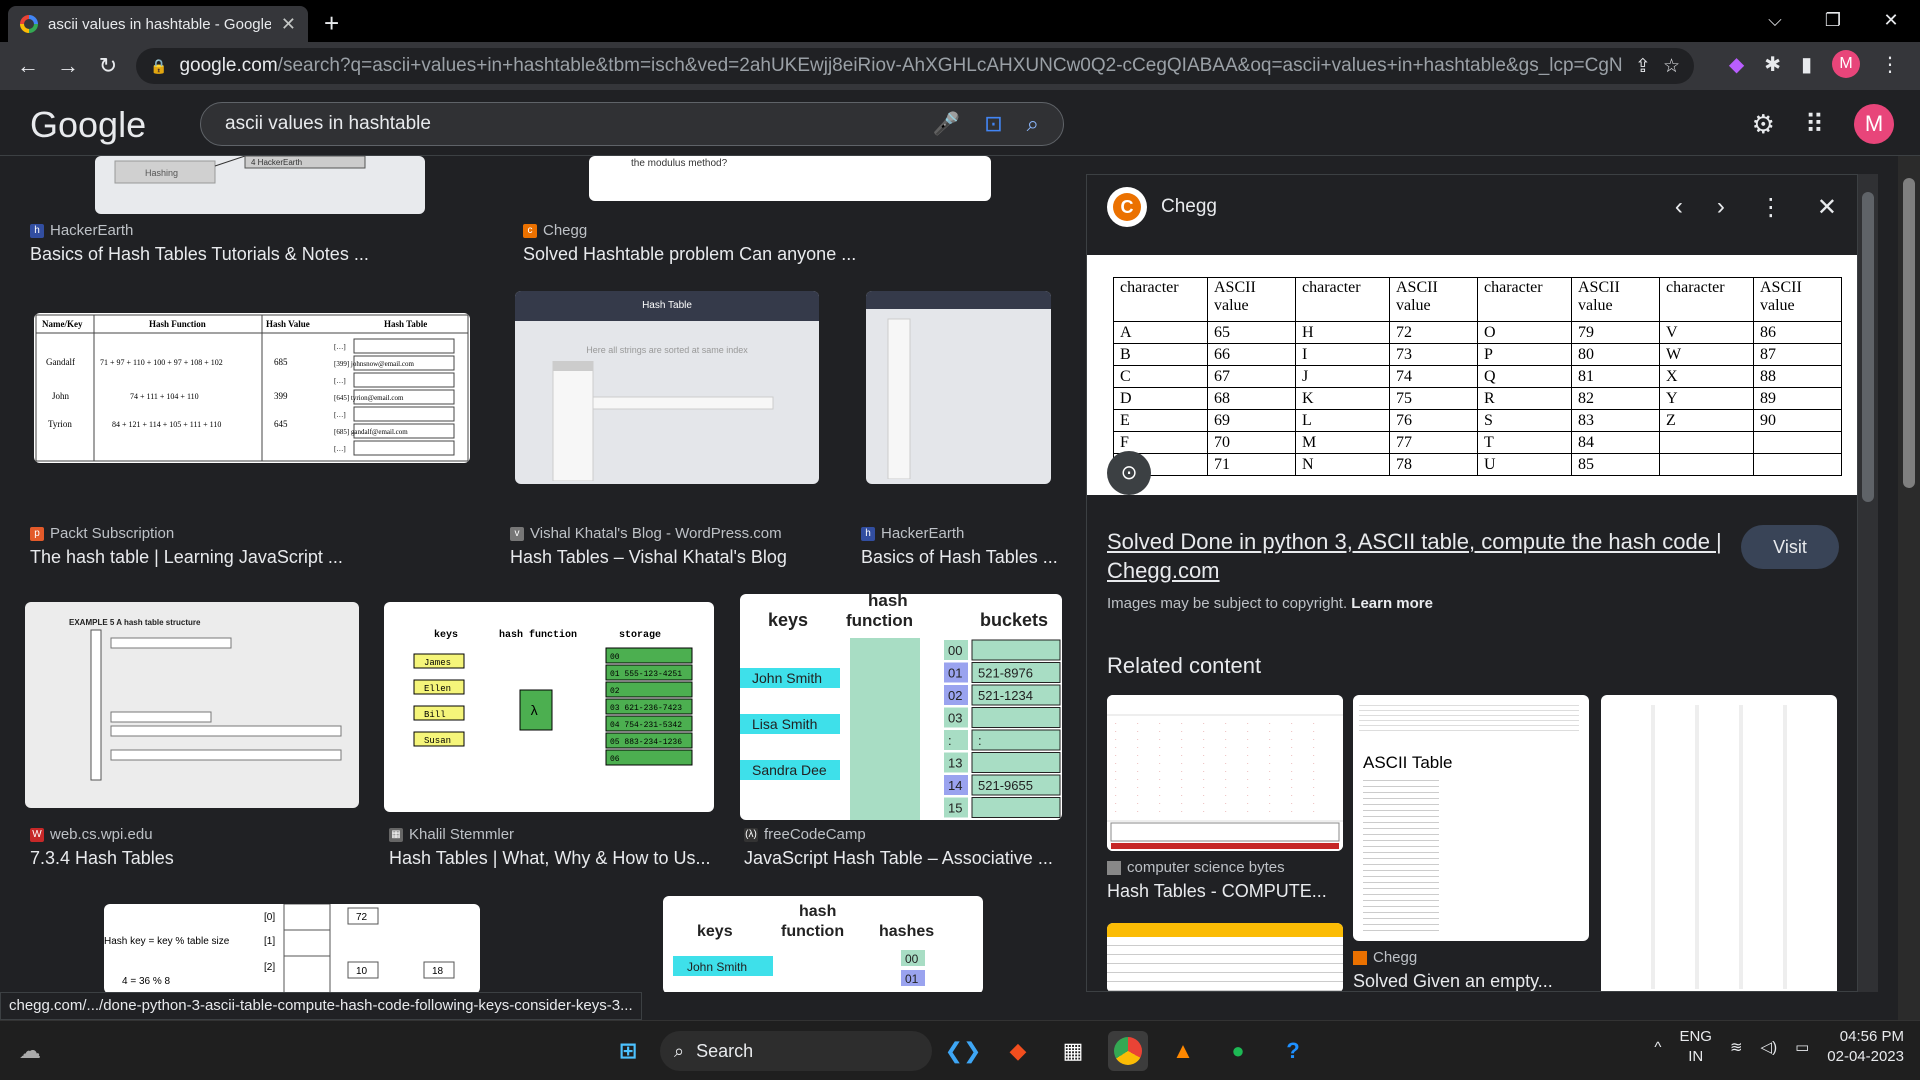 The height and width of the screenshot is (1080, 1920). What do you see at coordinates (331, 23) in the screenshot?
I see `new-tab-button: +` at bounding box center [331, 23].